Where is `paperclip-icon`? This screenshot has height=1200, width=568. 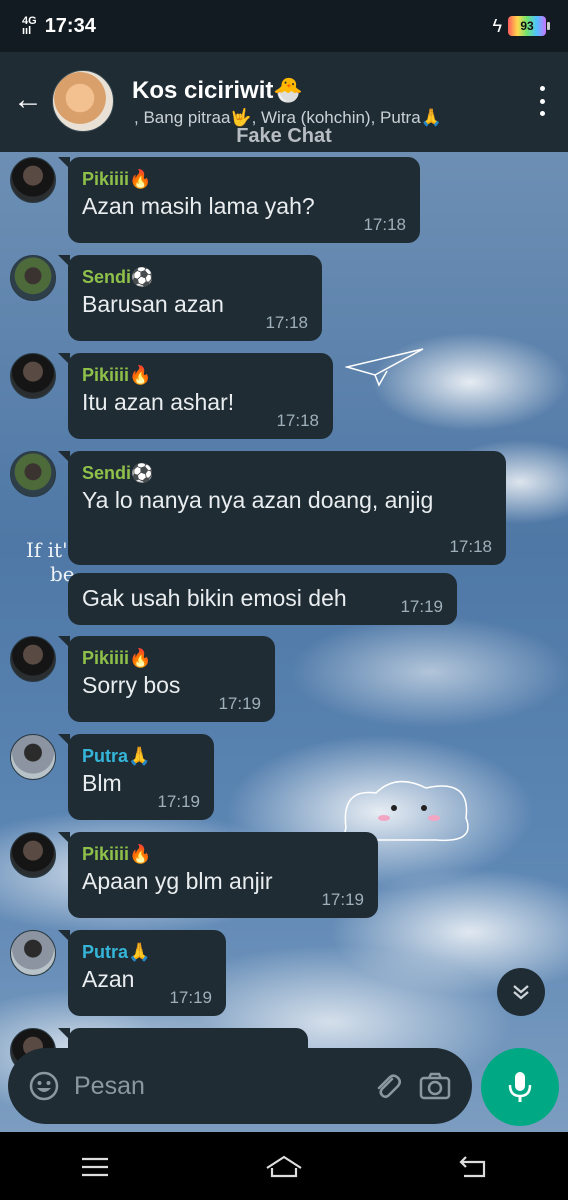
paperclip-icon is located at coordinates (387, 1086).